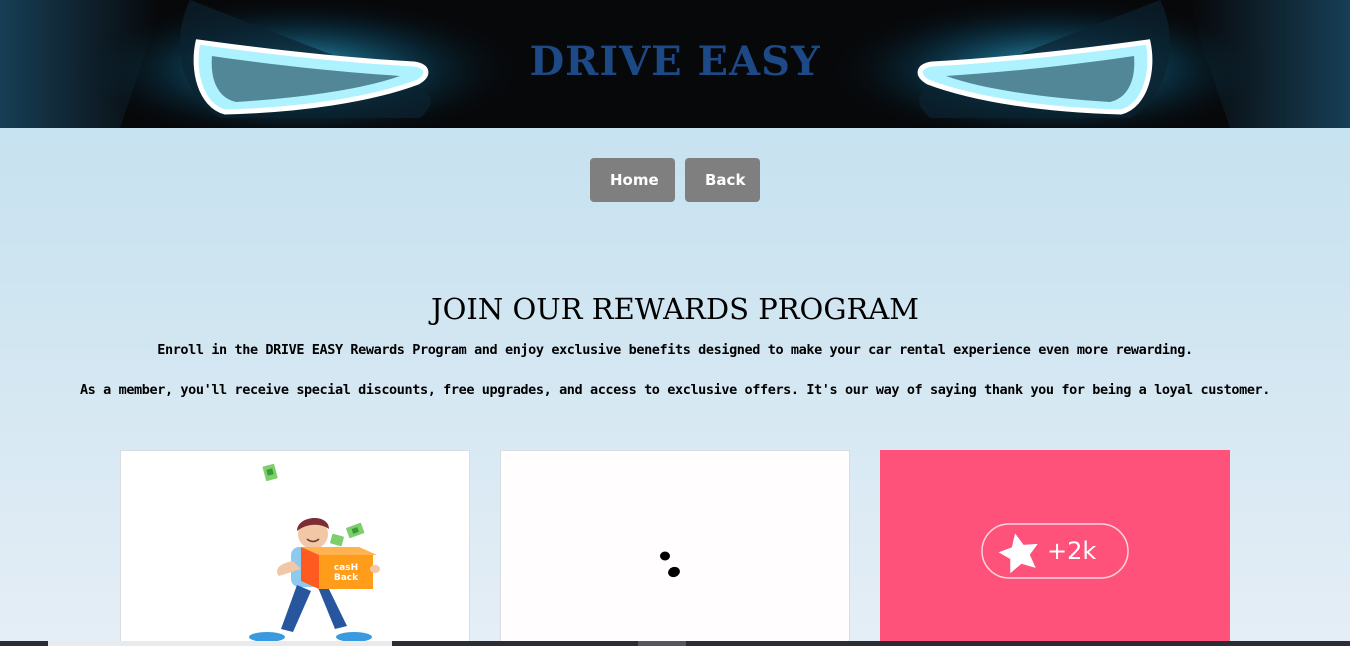  I want to click on star-badge-card: +2k, so click(1055, 548).